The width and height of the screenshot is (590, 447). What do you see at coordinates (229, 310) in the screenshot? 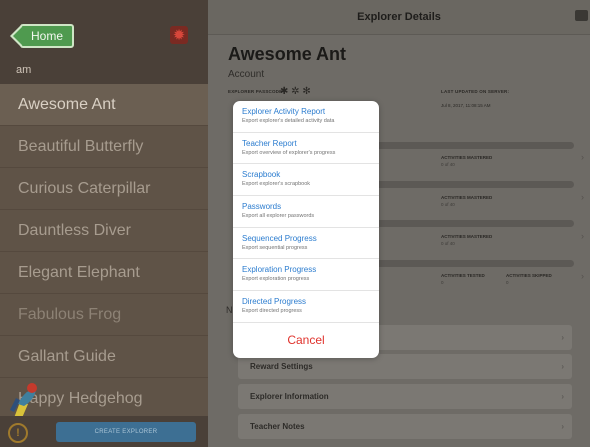
I see `section-label: N` at bounding box center [229, 310].